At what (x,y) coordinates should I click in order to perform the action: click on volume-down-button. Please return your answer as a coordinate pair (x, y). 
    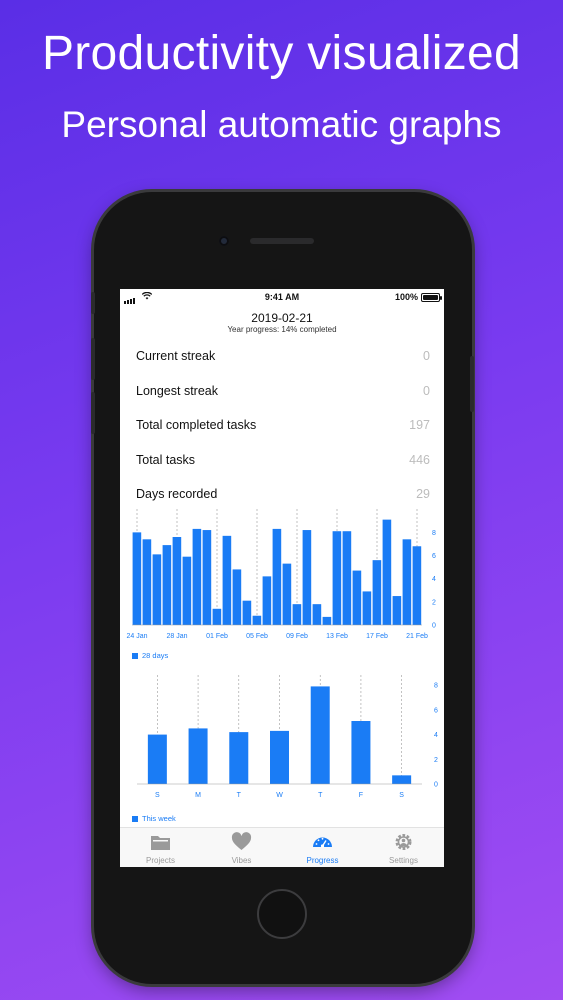
    Looking at the image, I should click on (93, 413).